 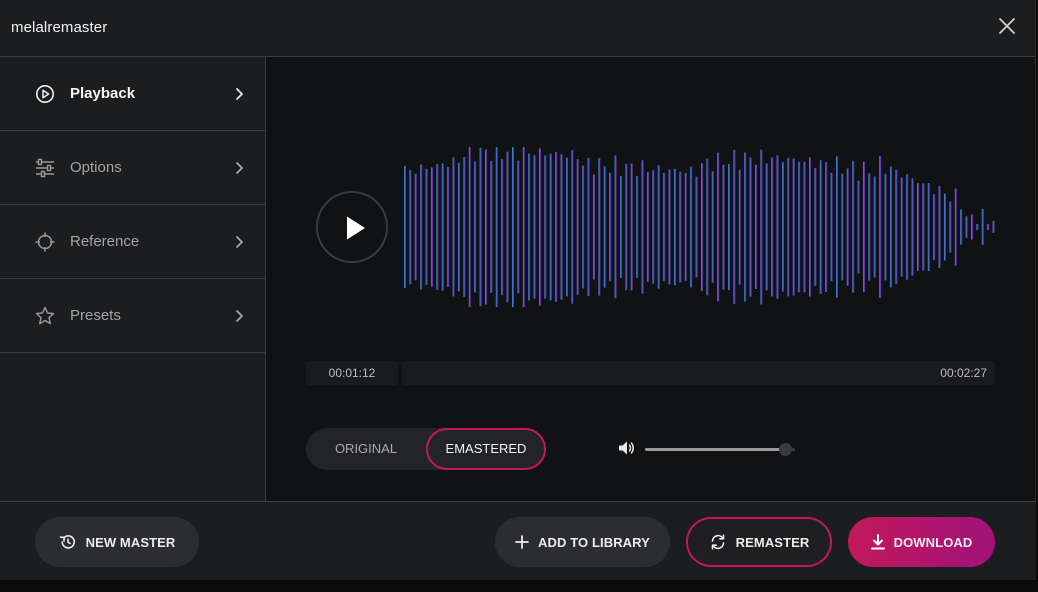 I want to click on sidebar-item-playback: Playback, so click(x=132, y=94).